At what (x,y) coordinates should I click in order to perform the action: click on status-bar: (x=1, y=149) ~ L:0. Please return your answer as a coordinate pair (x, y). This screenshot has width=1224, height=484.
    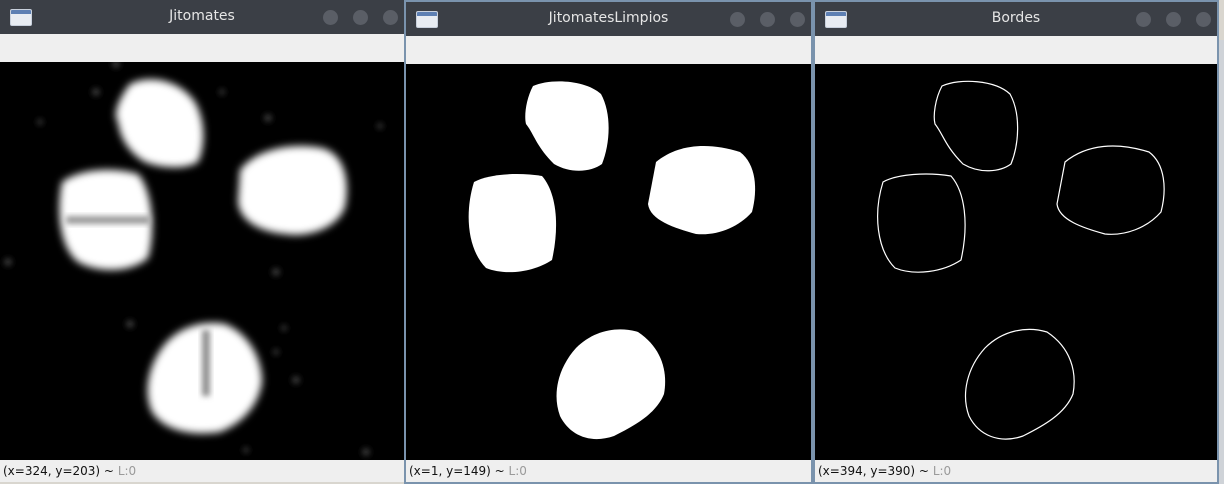
    Looking at the image, I should click on (608, 471).